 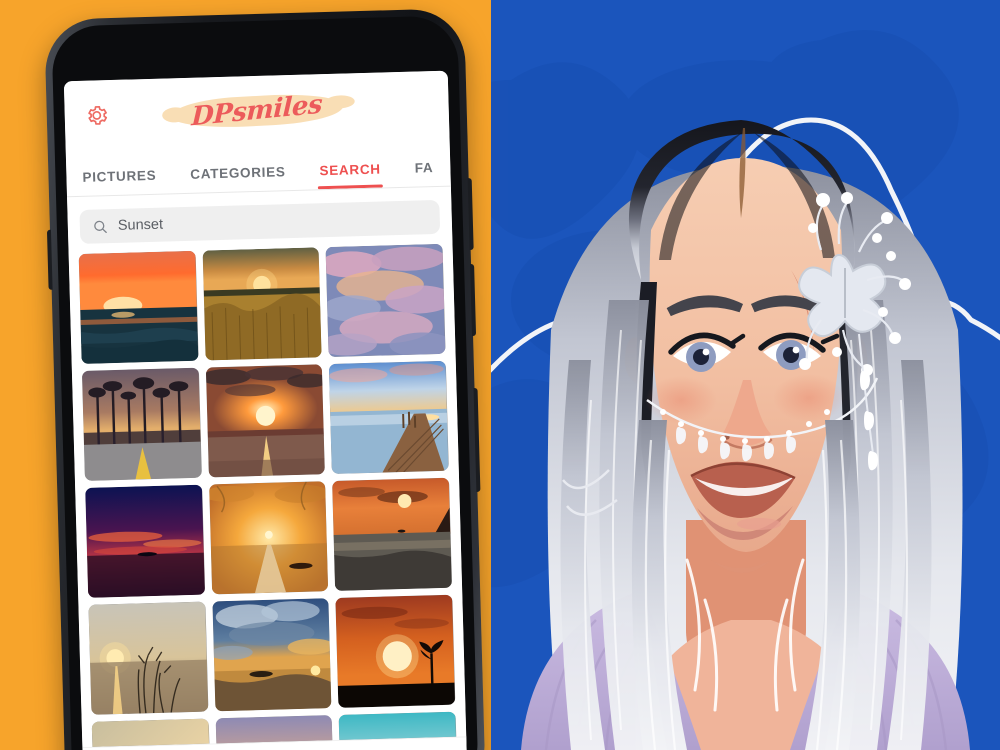 I want to click on sunset-golden-field-thumb, so click(x=262, y=304).